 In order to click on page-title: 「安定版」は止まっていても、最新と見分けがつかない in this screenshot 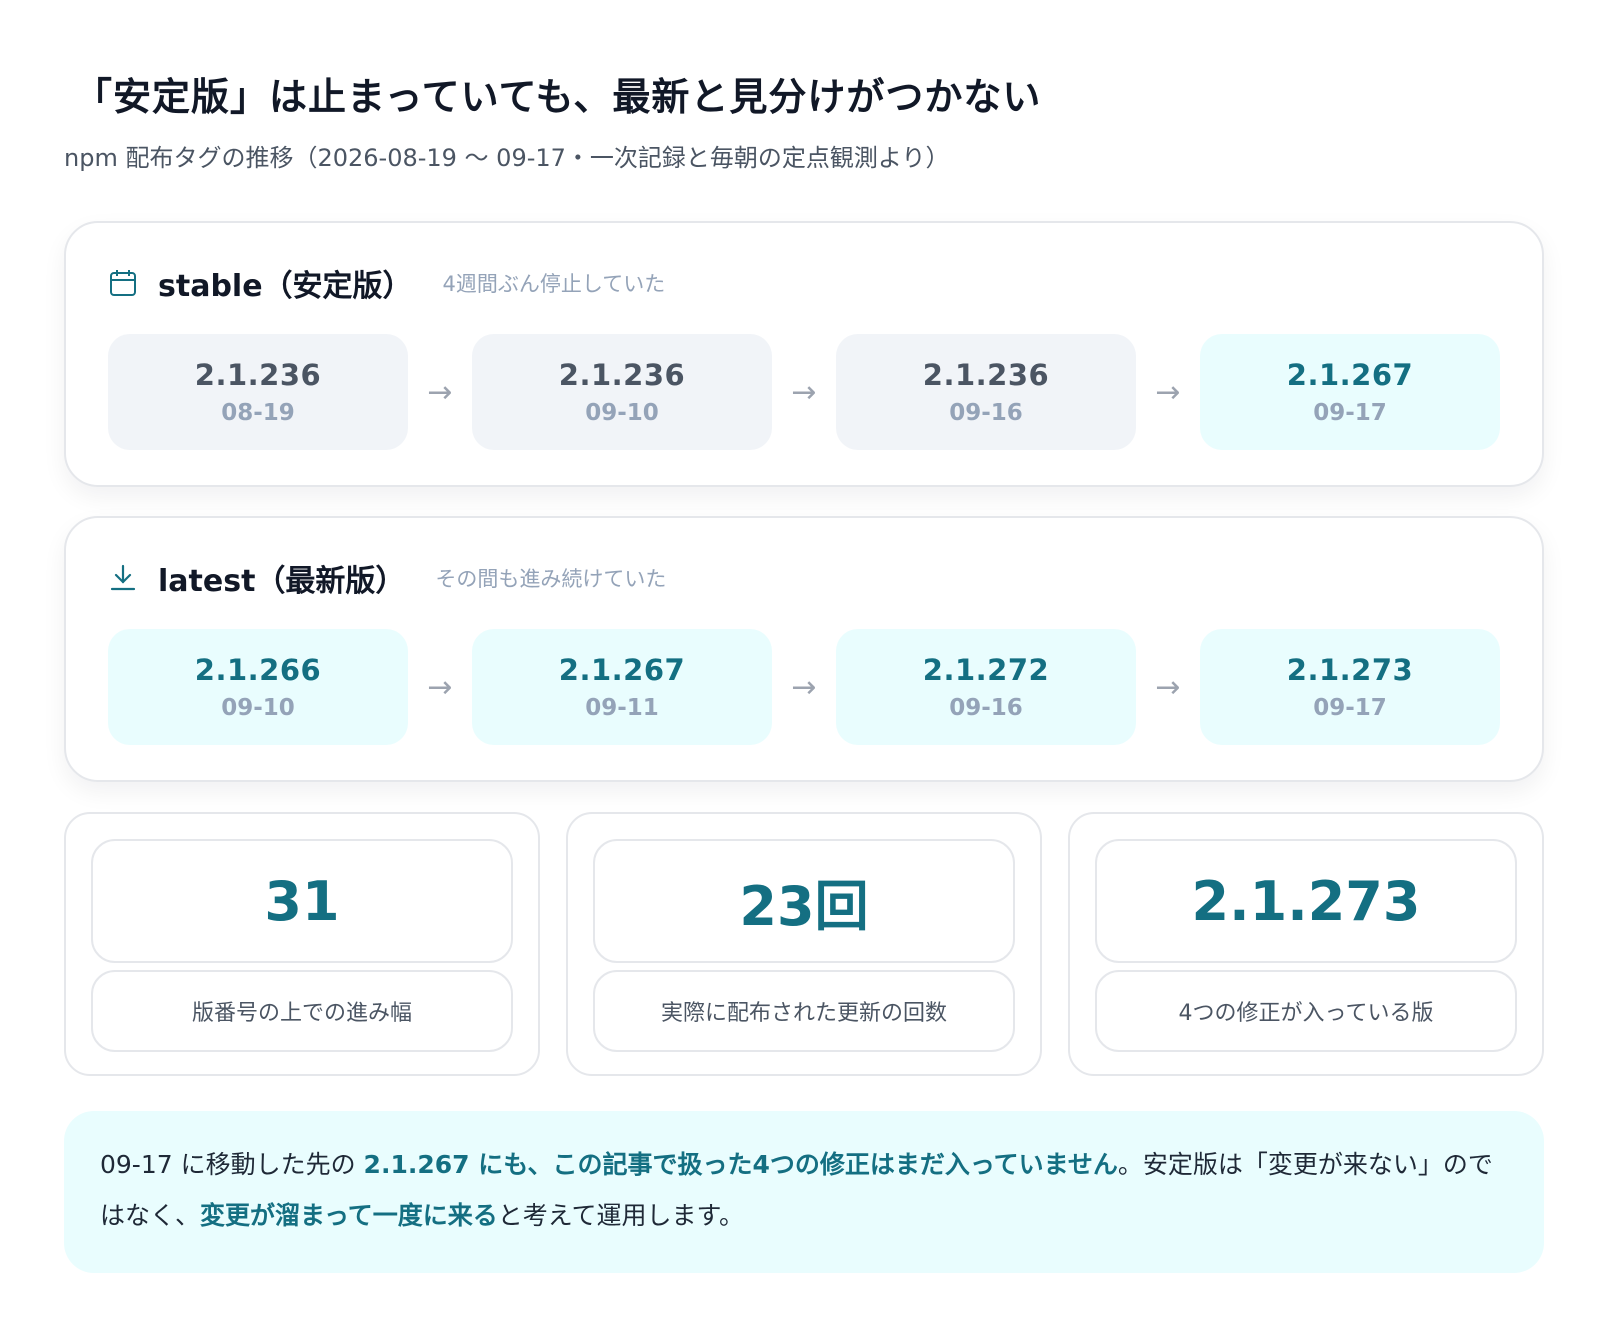, I will do `click(558, 97)`.